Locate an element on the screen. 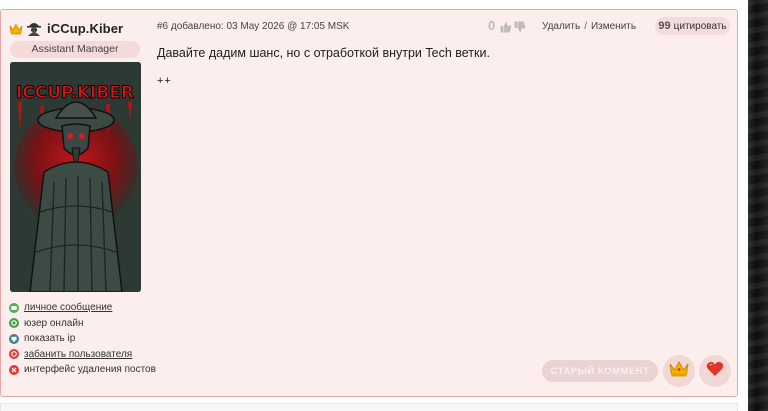 The height and width of the screenshot is (411, 768). spy-icon is located at coordinates (34, 28).